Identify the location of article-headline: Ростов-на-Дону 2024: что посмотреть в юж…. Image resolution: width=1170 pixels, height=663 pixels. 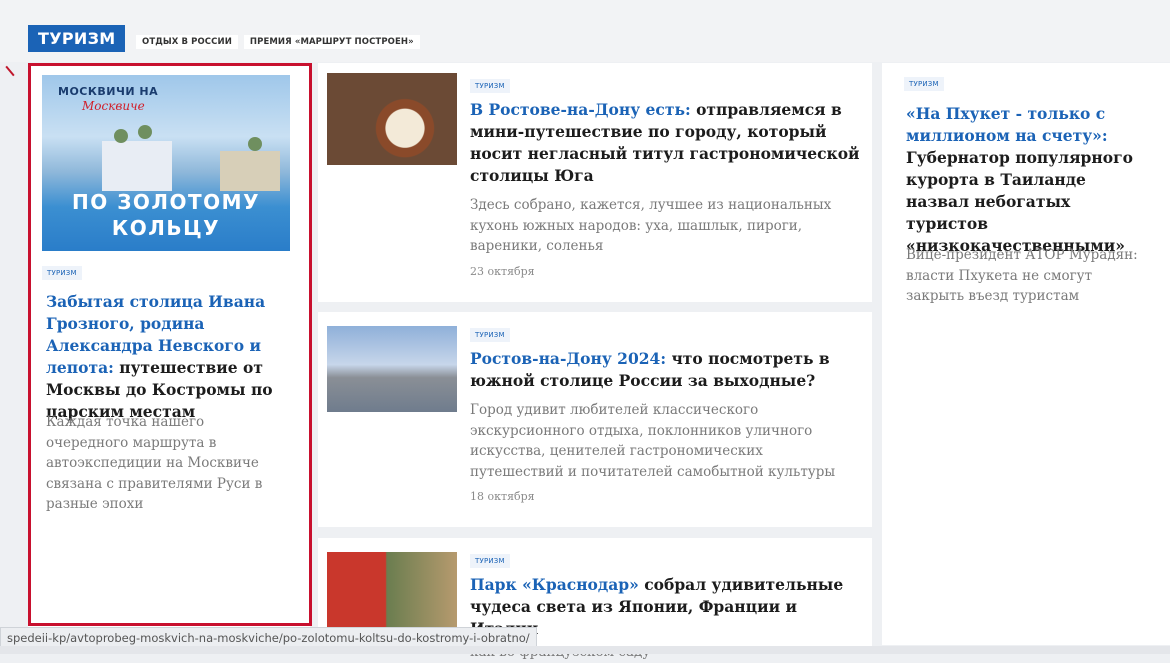
(665, 370).